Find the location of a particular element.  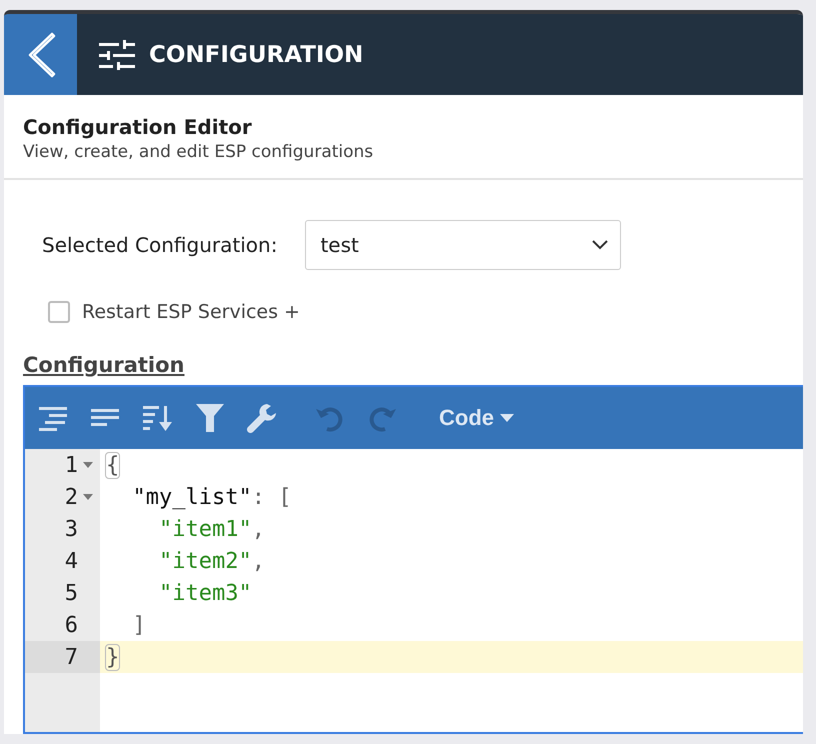

line-number: 6 is located at coordinates (71, 625).